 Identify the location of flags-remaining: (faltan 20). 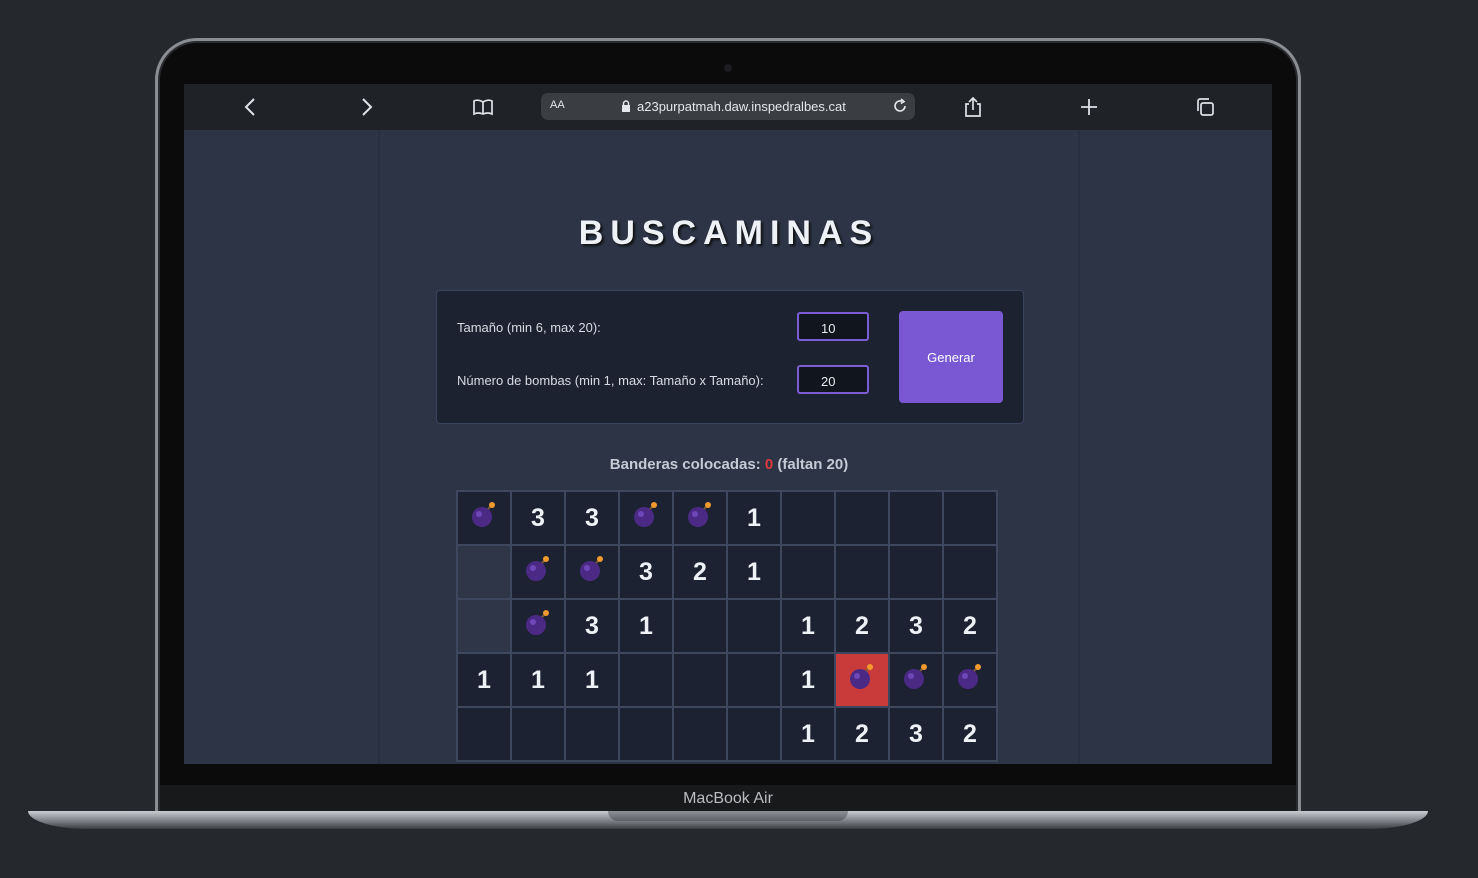
(813, 464).